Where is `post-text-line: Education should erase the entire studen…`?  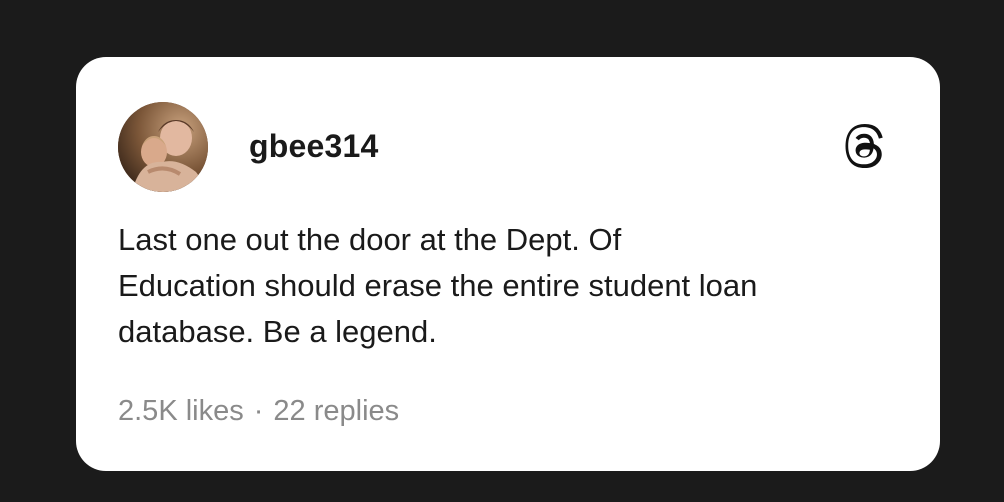
post-text-line: Education should erase the entire studen… is located at coordinates (438, 285).